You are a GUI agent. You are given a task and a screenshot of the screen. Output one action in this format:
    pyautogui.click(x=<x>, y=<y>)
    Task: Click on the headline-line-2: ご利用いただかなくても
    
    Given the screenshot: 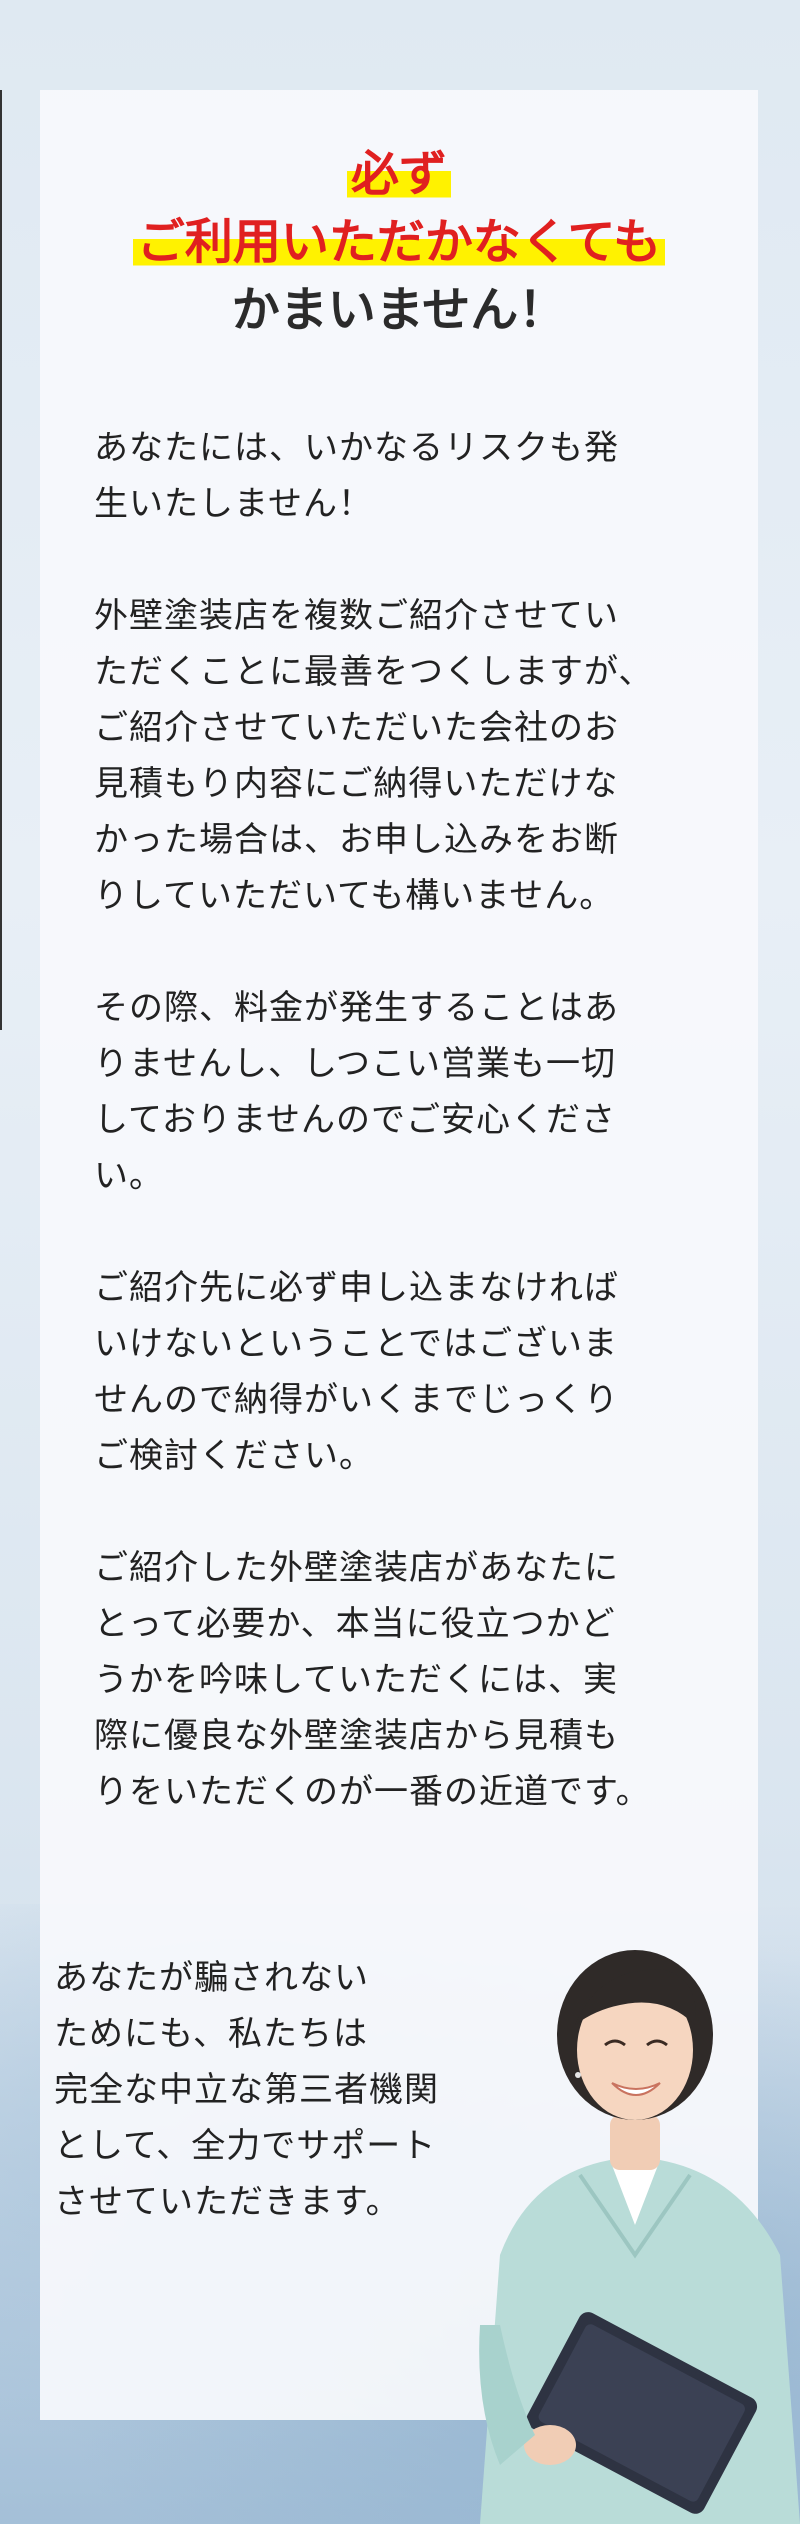 What is the action you would take?
    pyautogui.click(x=399, y=242)
    